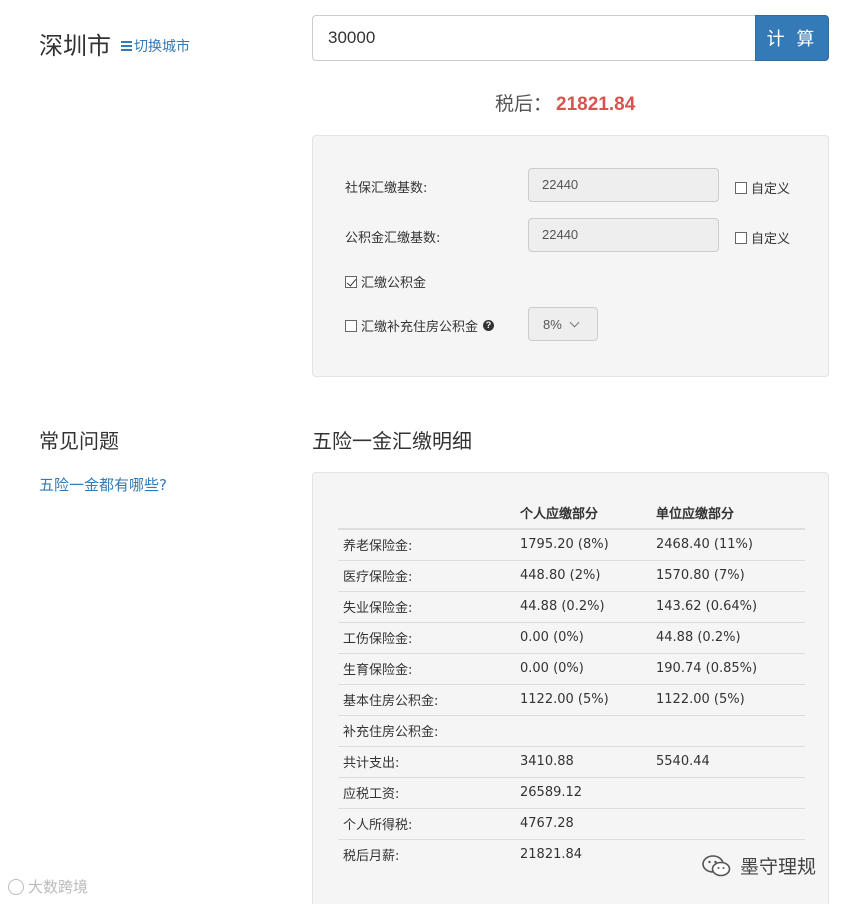 The width and height of the screenshot is (854, 904). I want to click on salary-input, so click(534, 38).